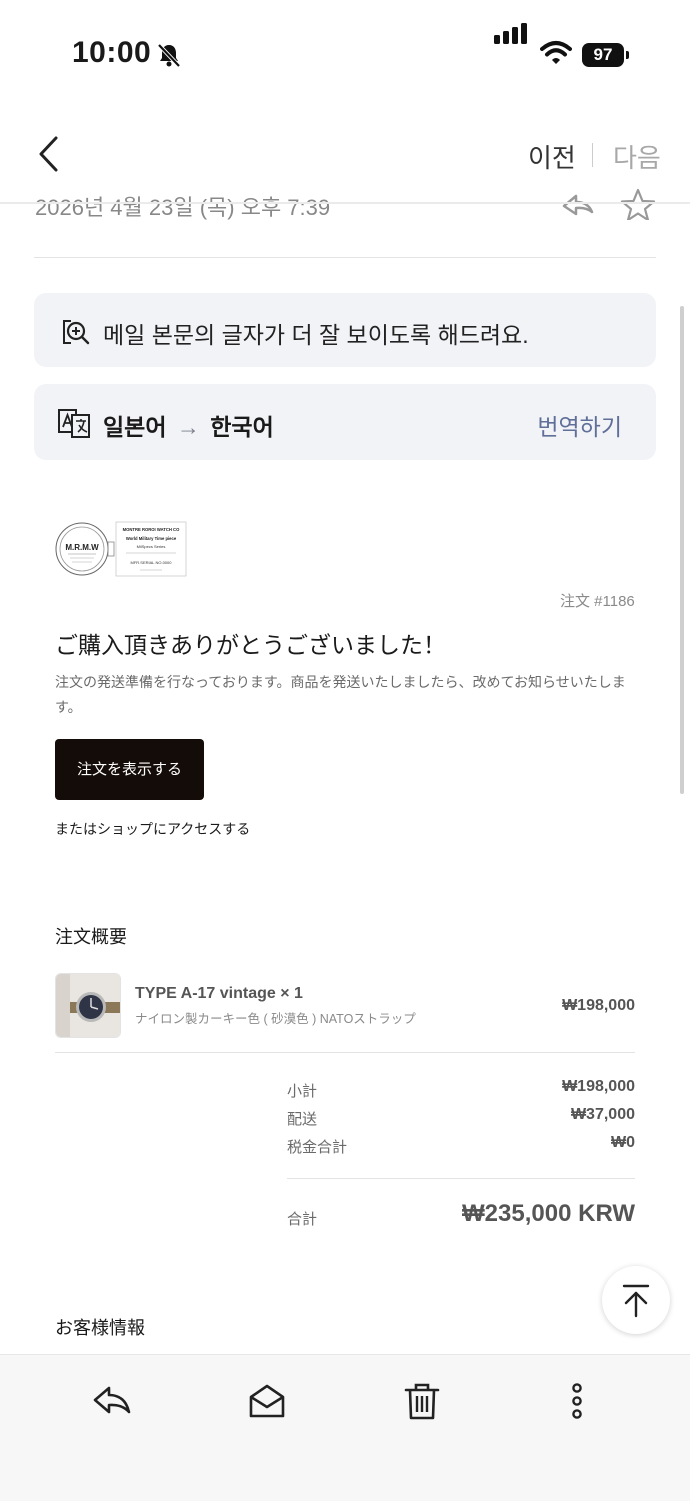 This screenshot has height=1501, width=690. I want to click on readability-banner: 메일 본문의 글자가 더 잘 보이도록 해드려요., so click(345, 330).